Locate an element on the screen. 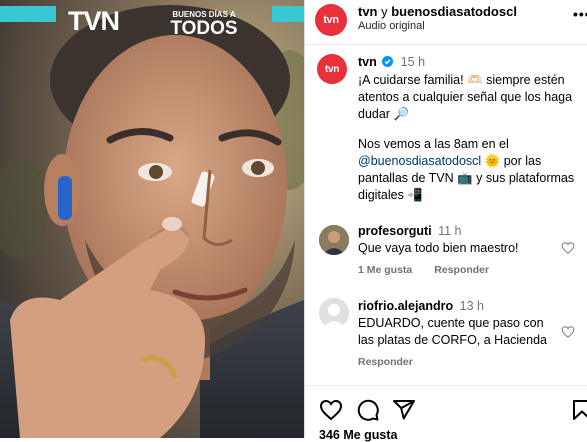  comment-meta: riofrio.alejandro 13 h is located at coordinates (421, 306).